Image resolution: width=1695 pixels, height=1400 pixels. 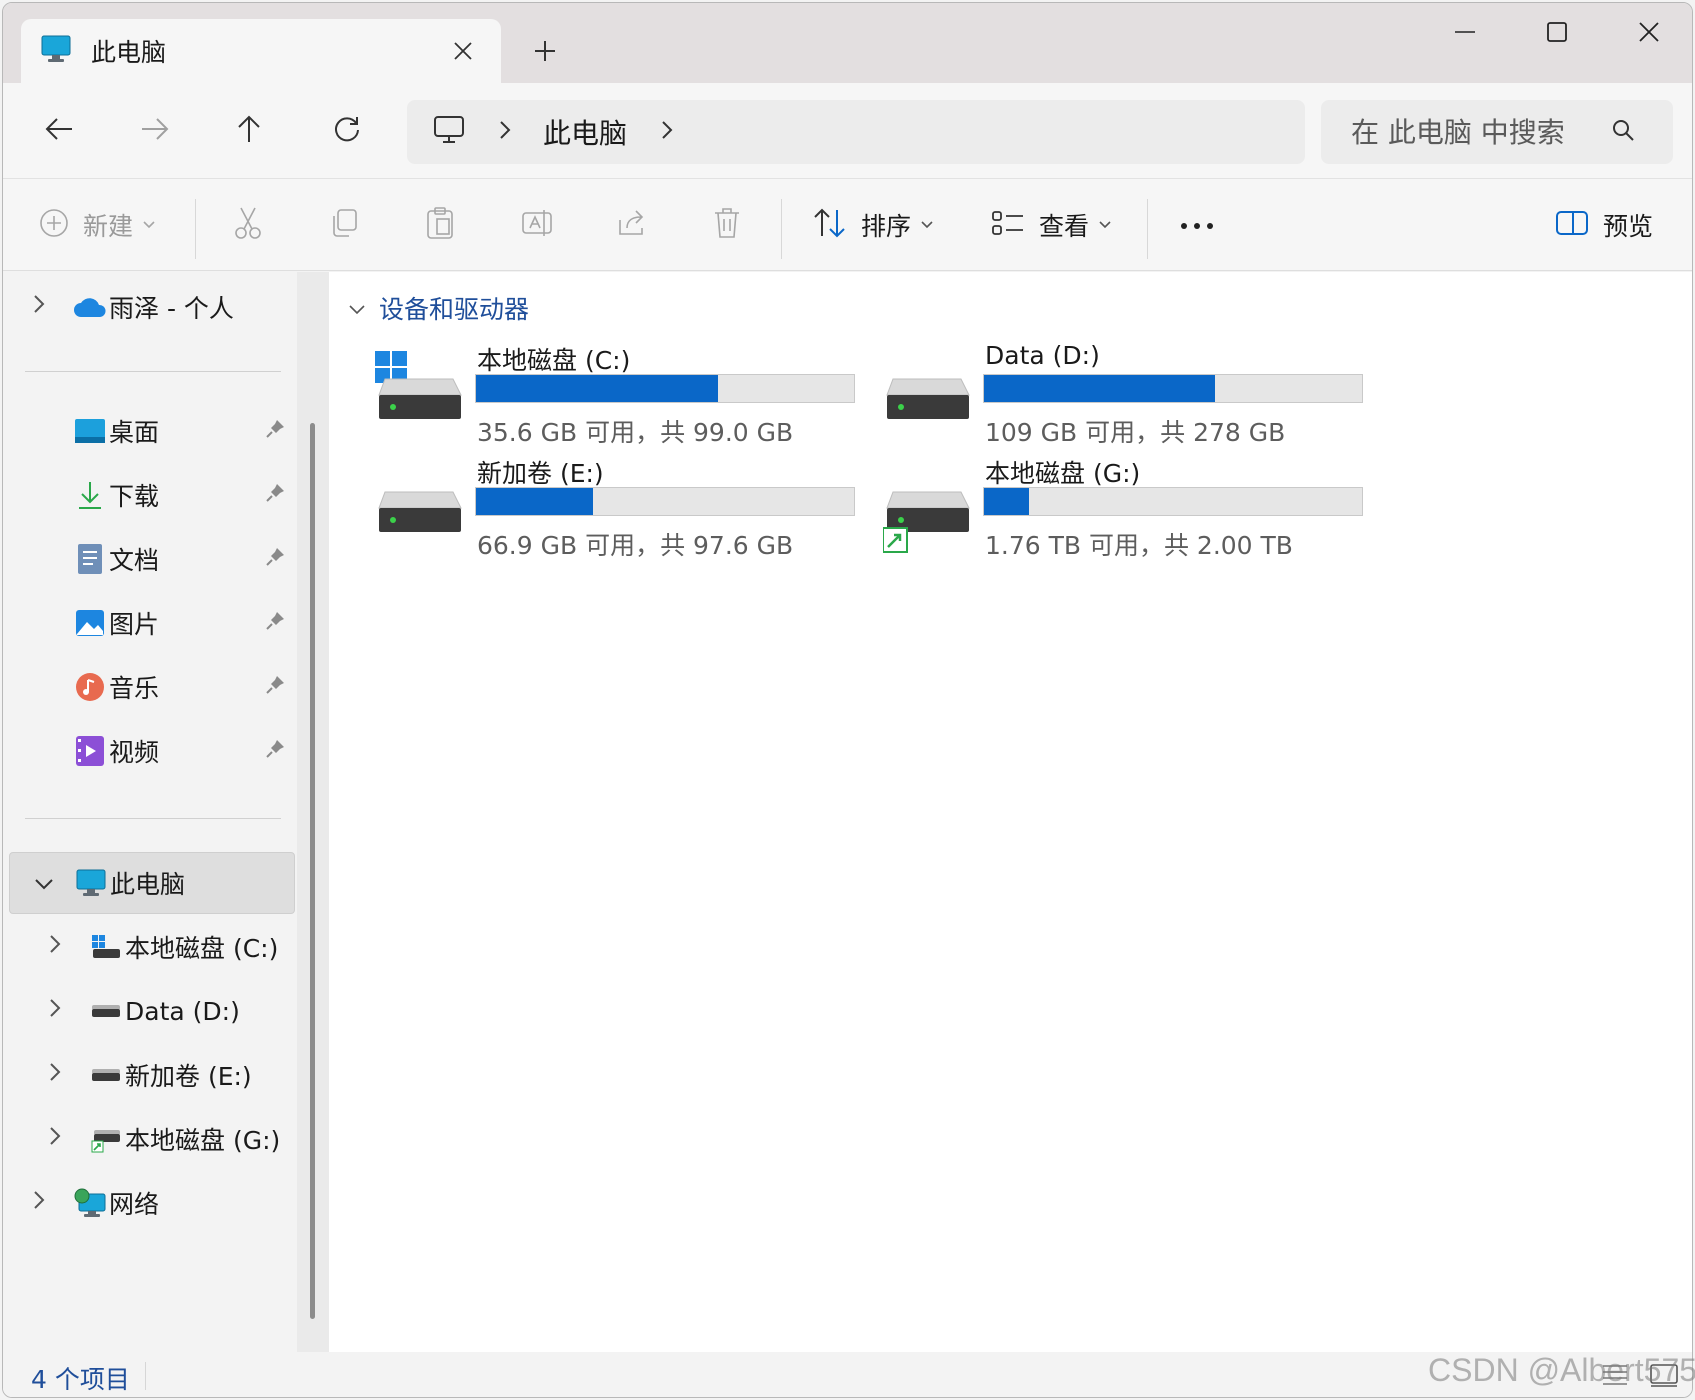 I want to click on scissors-icon, so click(x=248, y=225).